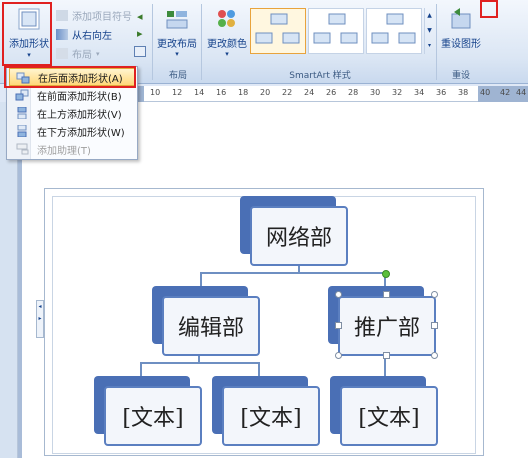 The width and height of the screenshot is (528, 458). I want to click on layout-icon, so click(62, 53).